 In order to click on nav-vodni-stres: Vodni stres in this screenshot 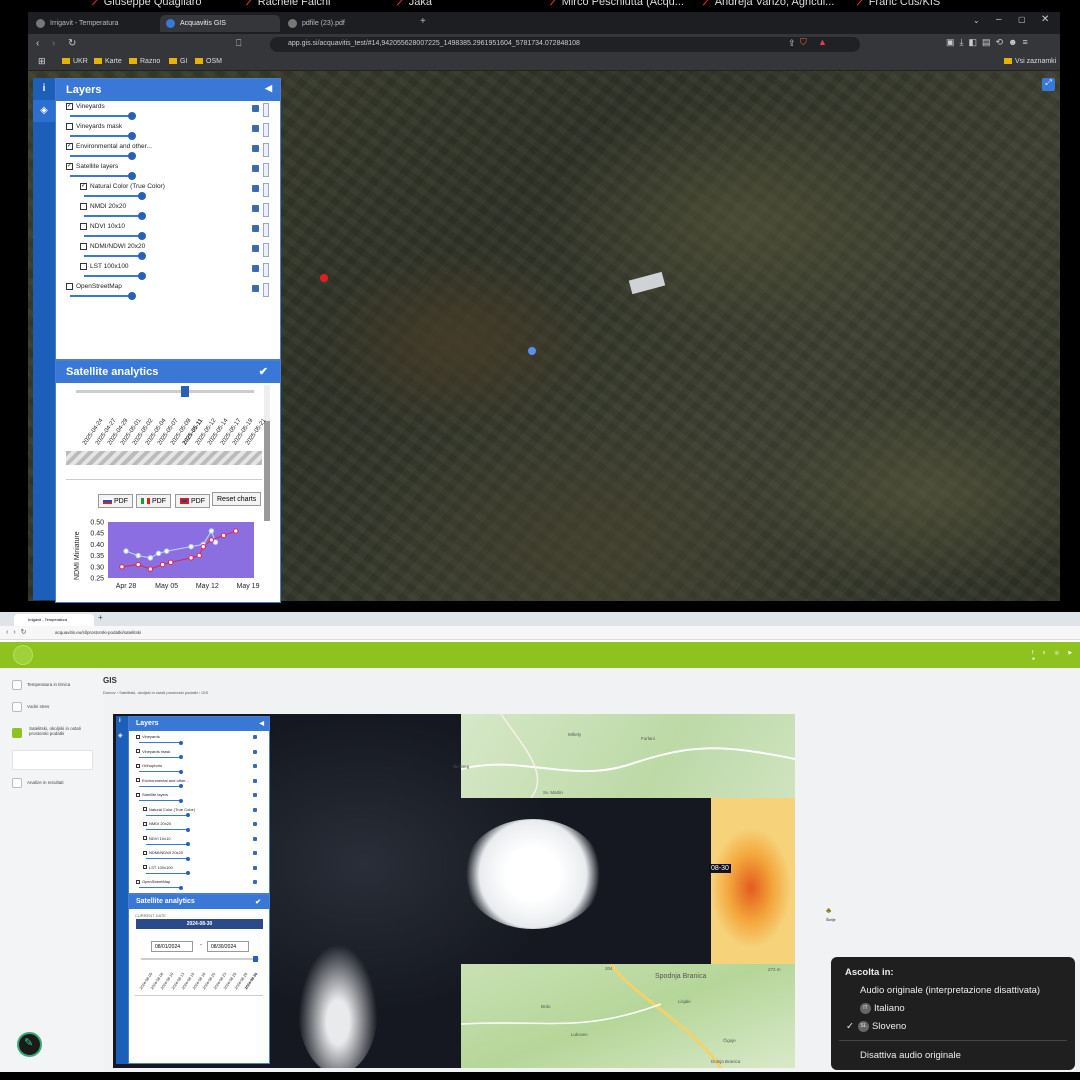, I will do `click(30, 707)`.